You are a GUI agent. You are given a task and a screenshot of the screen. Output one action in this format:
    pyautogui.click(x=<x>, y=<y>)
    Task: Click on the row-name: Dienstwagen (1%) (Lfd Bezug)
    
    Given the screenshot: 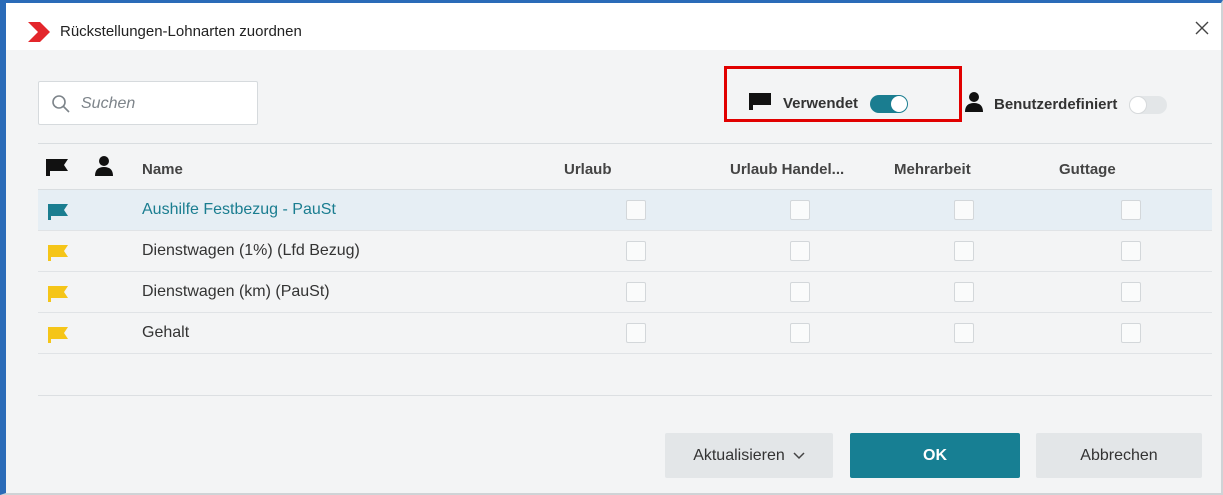 What is the action you would take?
    pyautogui.click(x=251, y=250)
    